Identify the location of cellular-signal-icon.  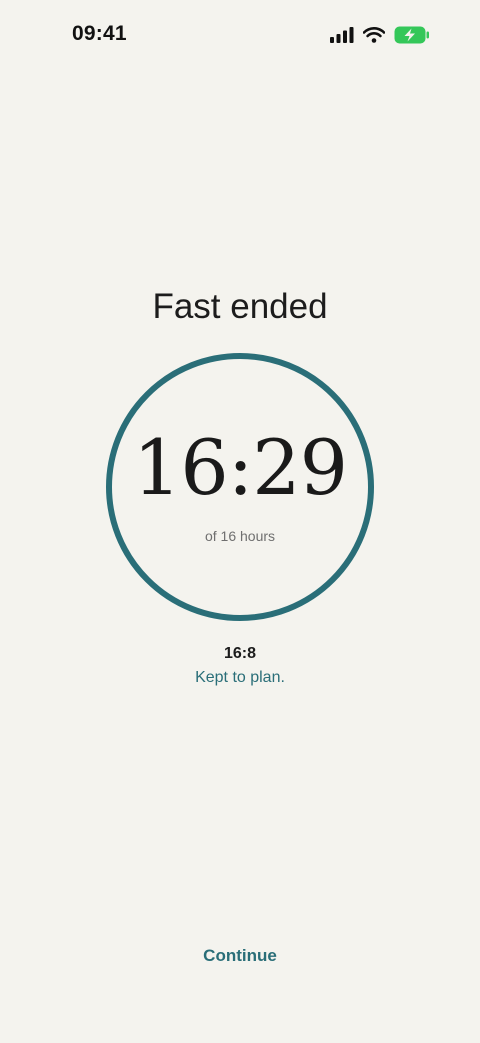
(342, 37).